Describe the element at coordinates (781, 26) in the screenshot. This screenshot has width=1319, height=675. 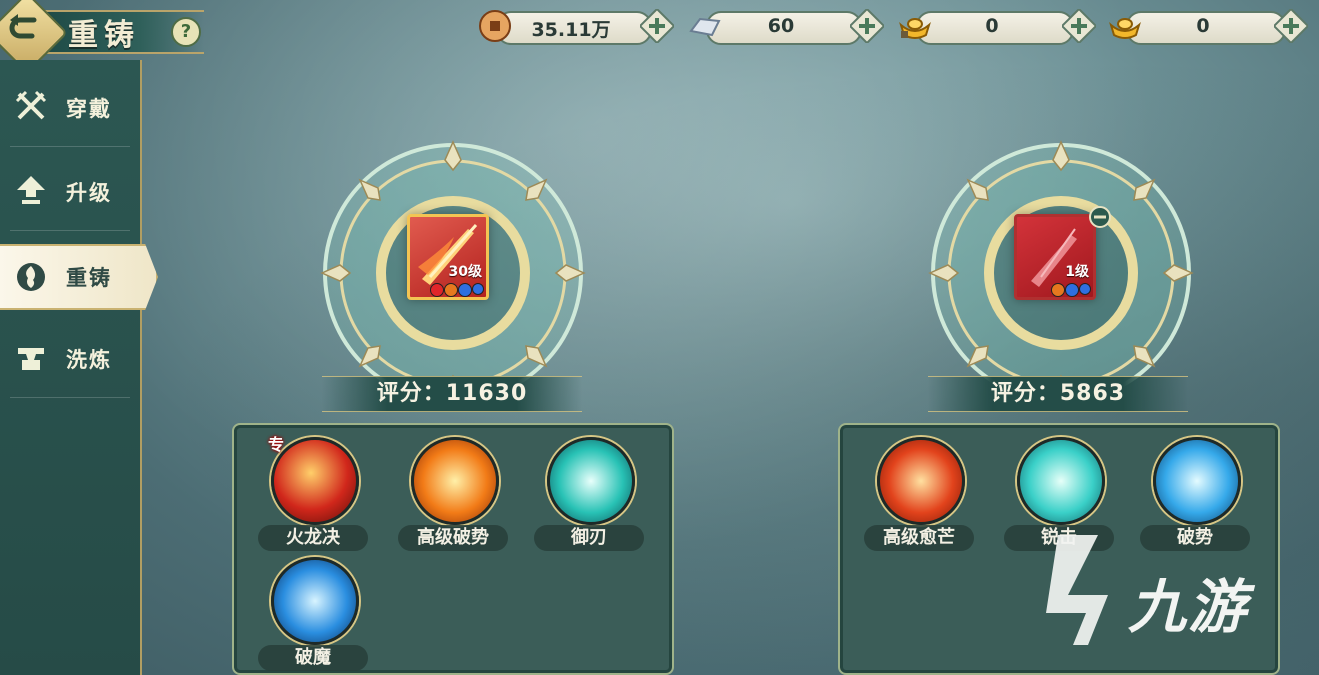
I see `currency-value: 60` at that location.